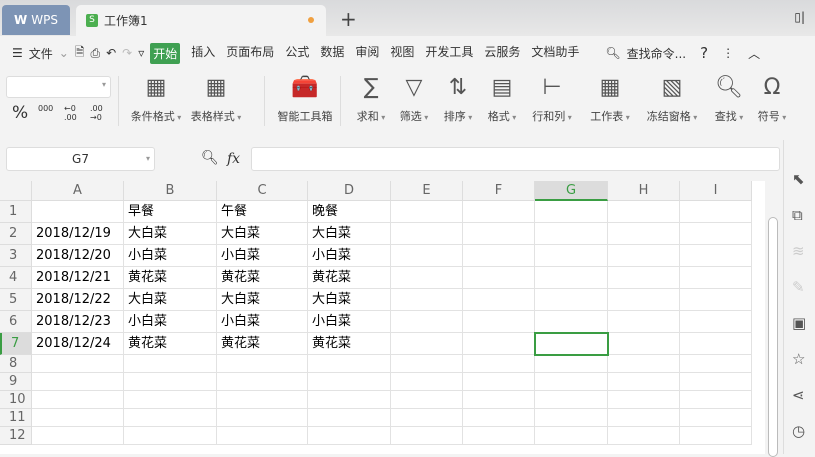 Image resolution: width=815 pixels, height=457 pixels. What do you see at coordinates (499, 256) in the screenshot?
I see `cell-F3` at bounding box center [499, 256].